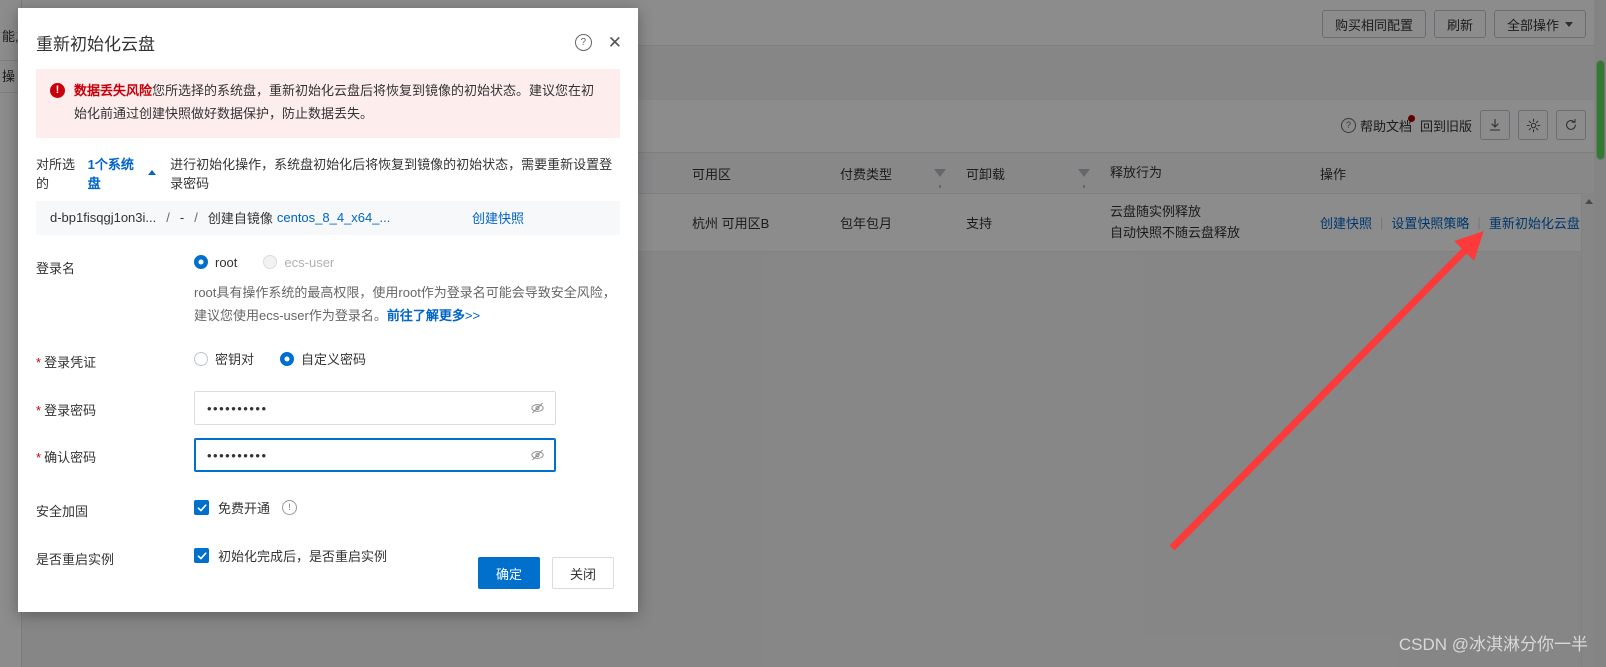 This screenshot has width=1606, height=667. I want to click on confirm-password-field-wrapper, so click(375, 455).